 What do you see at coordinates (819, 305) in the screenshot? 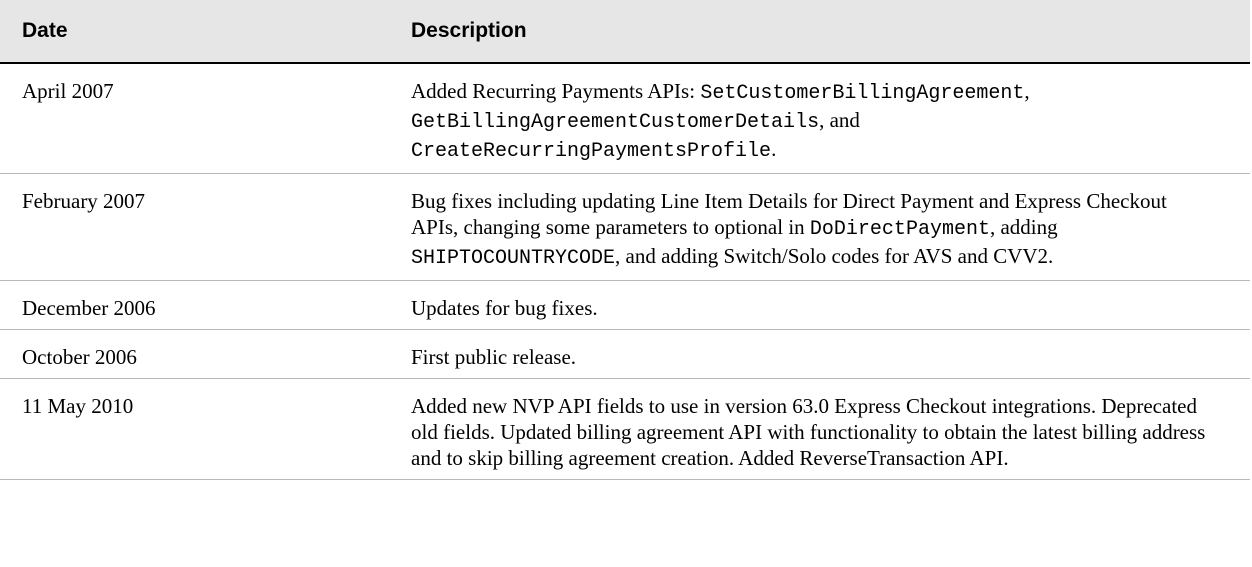
I see `row-description: Updates for bug fixes.` at bounding box center [819, 305].